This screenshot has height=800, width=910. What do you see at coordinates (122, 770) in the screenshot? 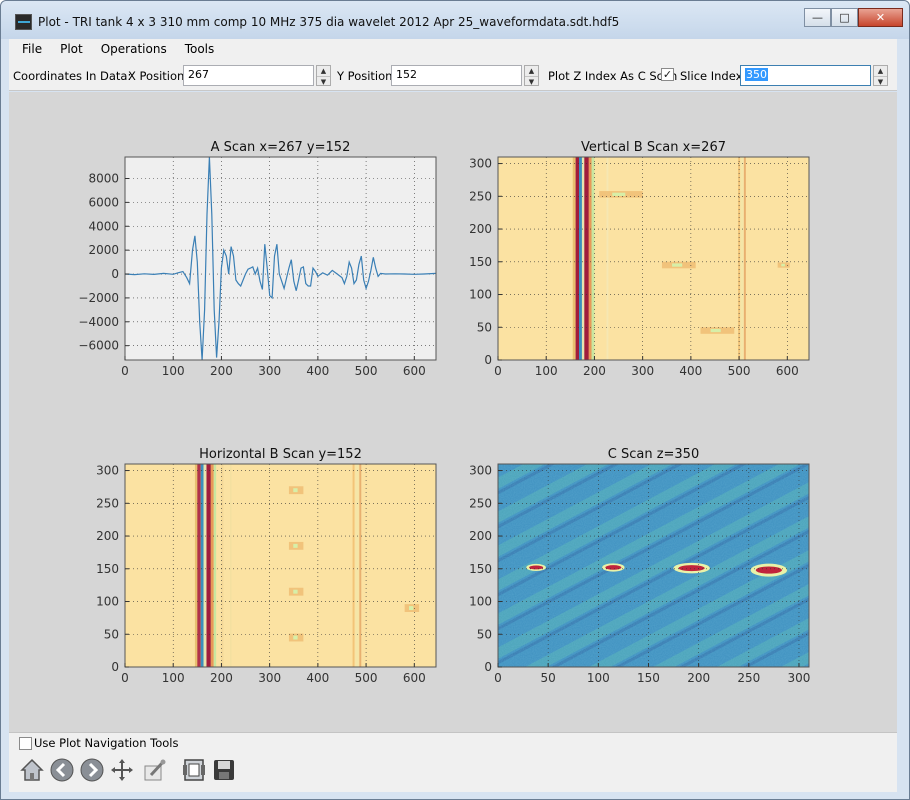
I see `pan-icon` at bounding box center [122, 770].